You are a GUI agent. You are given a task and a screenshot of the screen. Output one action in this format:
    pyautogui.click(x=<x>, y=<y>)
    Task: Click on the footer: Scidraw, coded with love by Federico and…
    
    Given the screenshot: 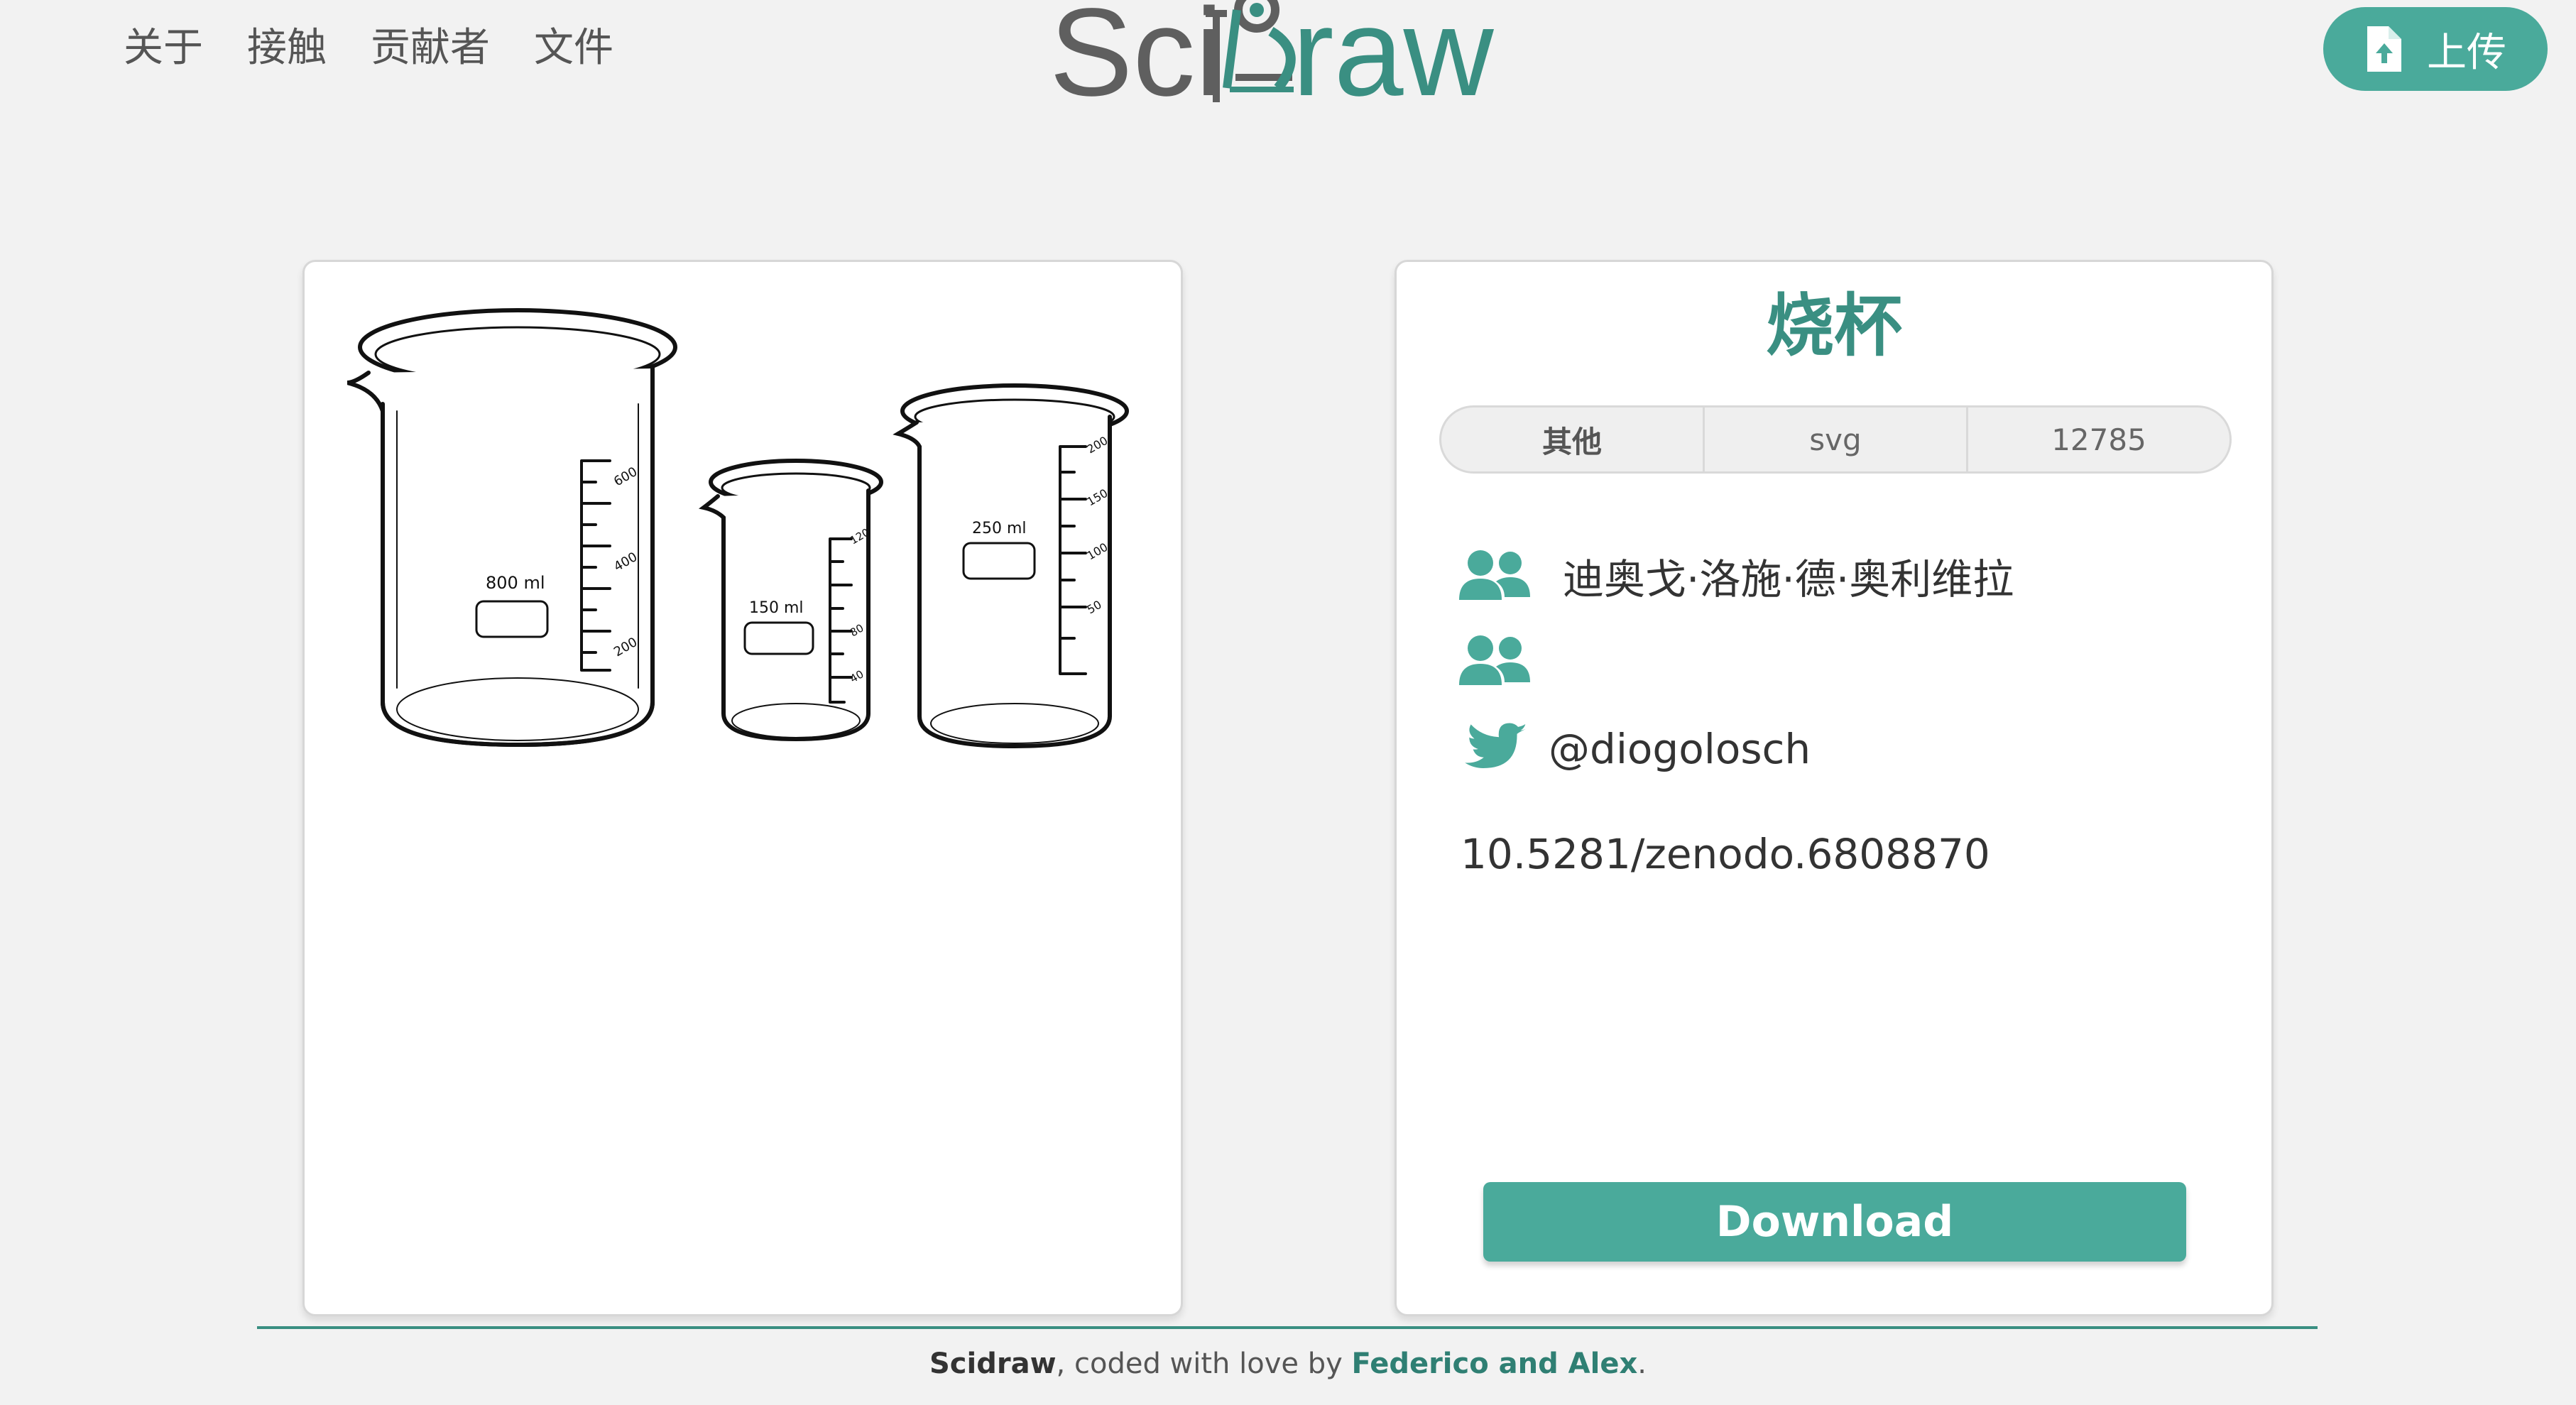 What is the action you would take?
    pyautogui.click(x=1288, y=1364)
    